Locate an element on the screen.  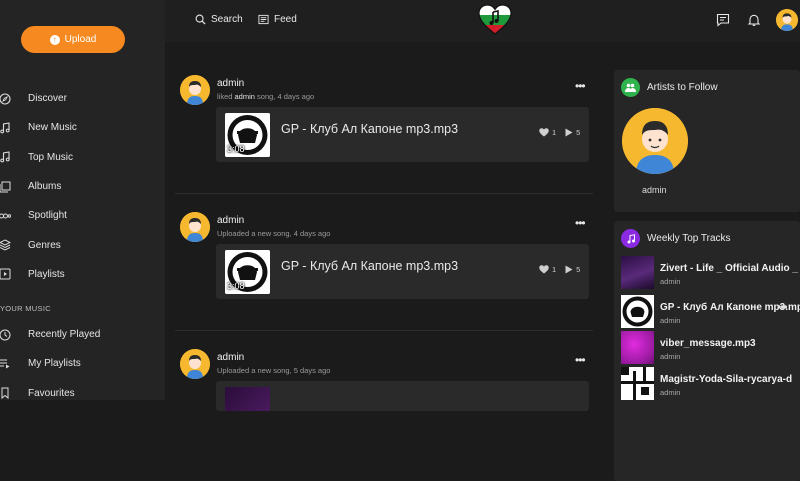
nav-label: Favourites is located at coordinates (51, 393).